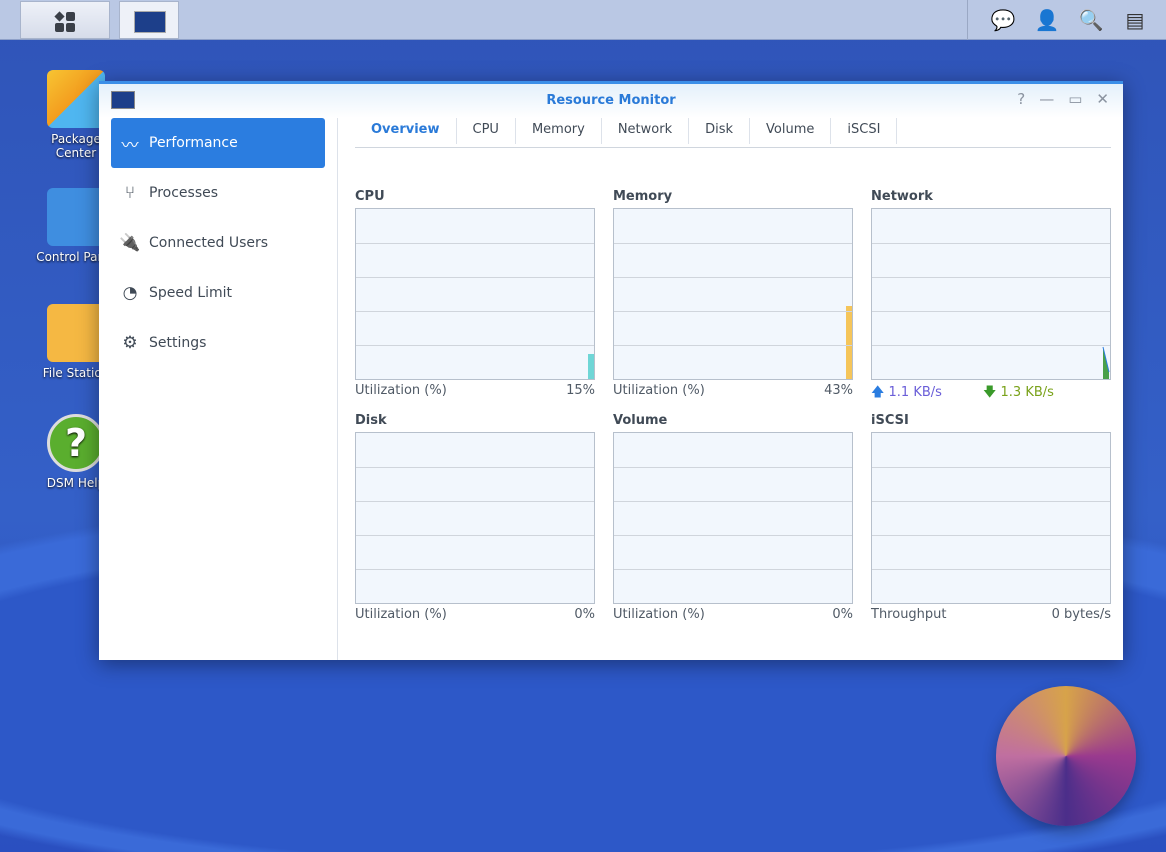  I want to click on tab-overview: Overview, so click(406, 131).